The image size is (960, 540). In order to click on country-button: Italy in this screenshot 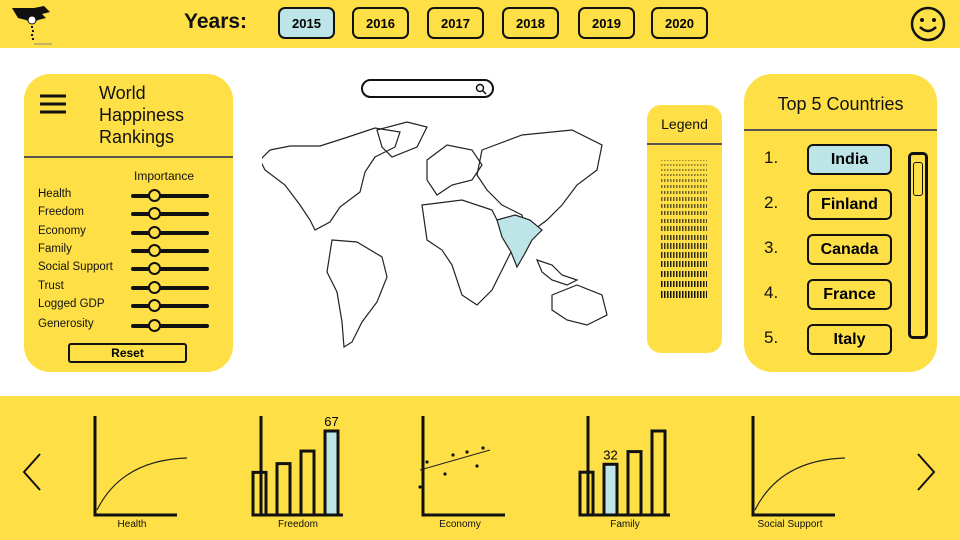, I will do `click(849, 339)`.